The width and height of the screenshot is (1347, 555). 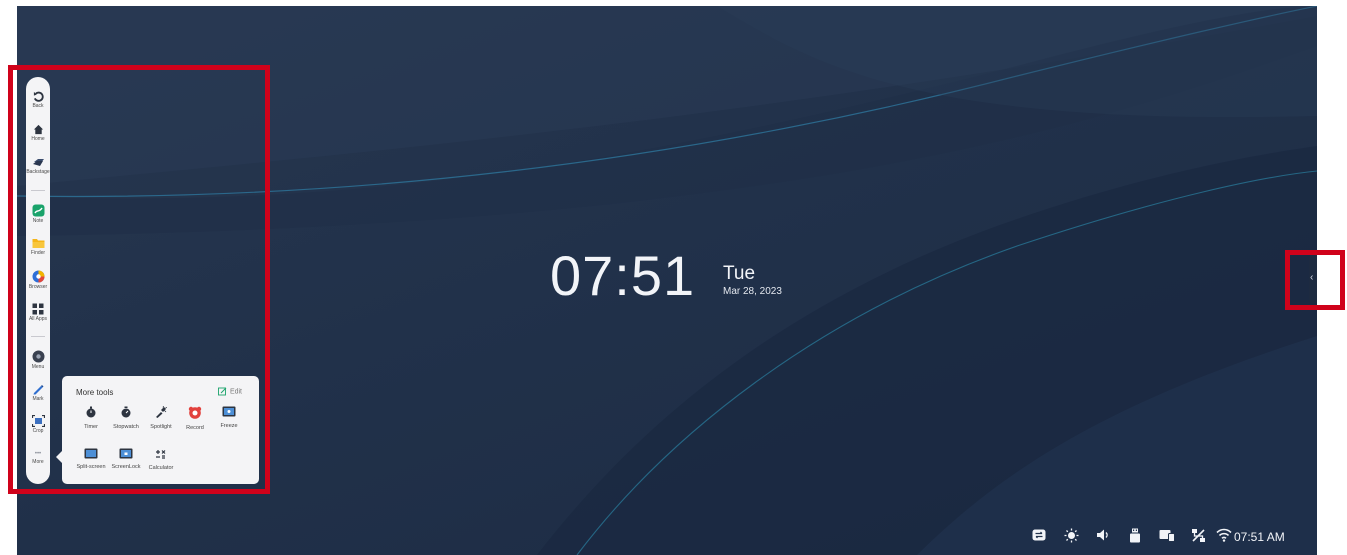 What do you see at coordinates (1135, 535) in the screenshot?
I see `usb-icon` at bounding box center [1135, 535].